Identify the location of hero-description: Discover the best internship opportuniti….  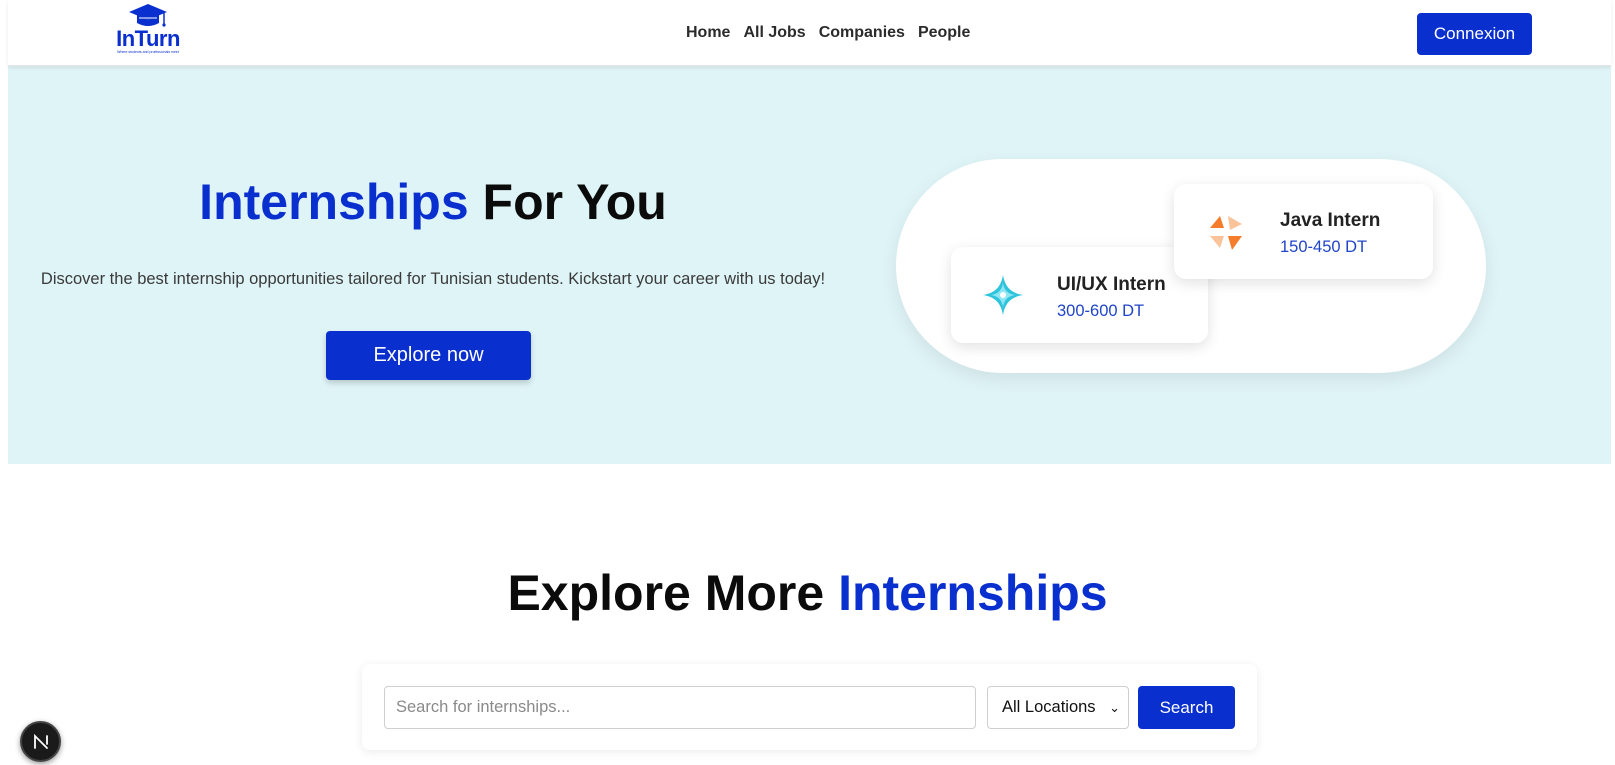
(433, 279).